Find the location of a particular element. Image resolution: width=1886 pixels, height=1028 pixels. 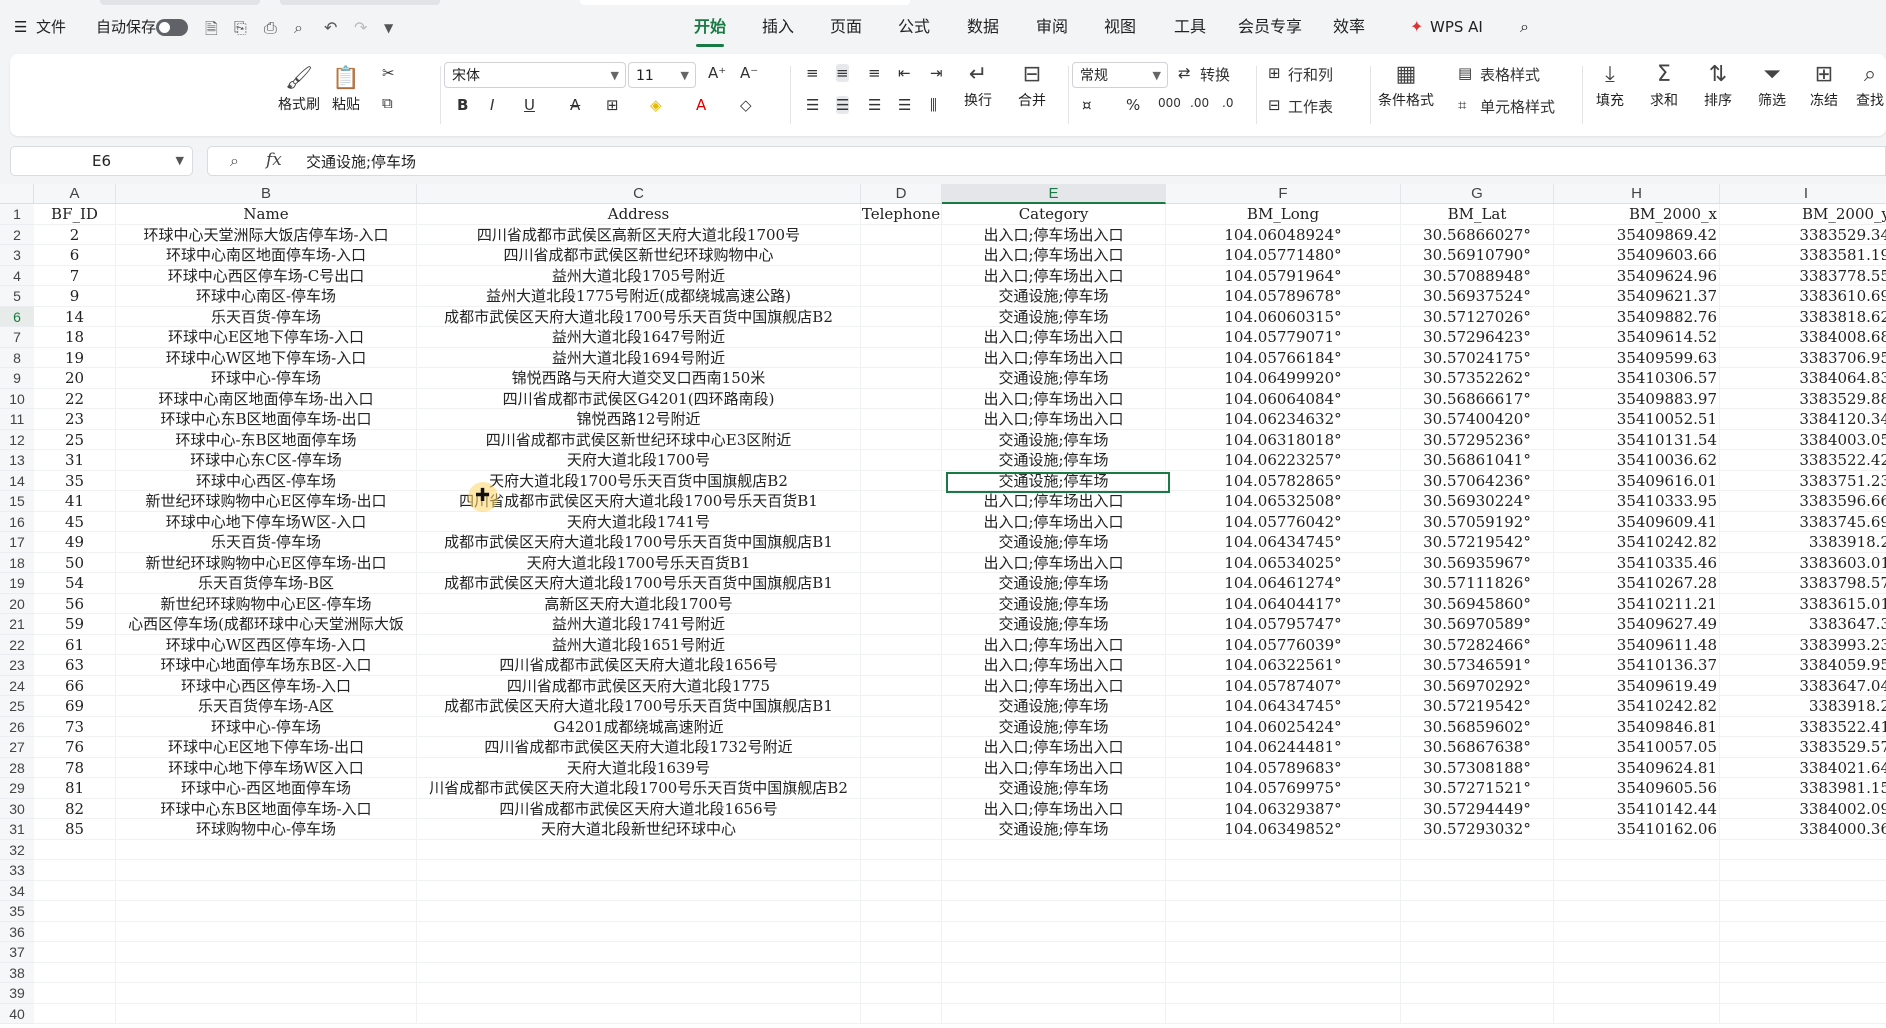

row-header-22: 22 is located at coordinates (17, 644).